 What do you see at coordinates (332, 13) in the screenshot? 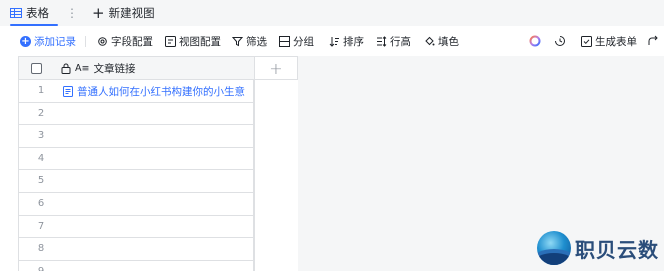
I see `view-tab-bar: 表格 ⋮ + 新建视图` at bounding box center [332, 13].